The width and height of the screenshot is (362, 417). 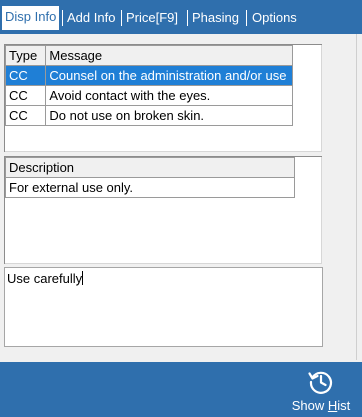 I want to click on tab-price: Price[F9], so click(x=152, y=17).